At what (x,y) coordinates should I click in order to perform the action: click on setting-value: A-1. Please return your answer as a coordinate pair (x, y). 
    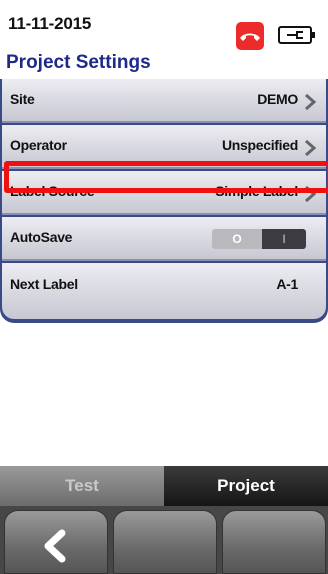
    Looking at the image, I should click on (287, 284).